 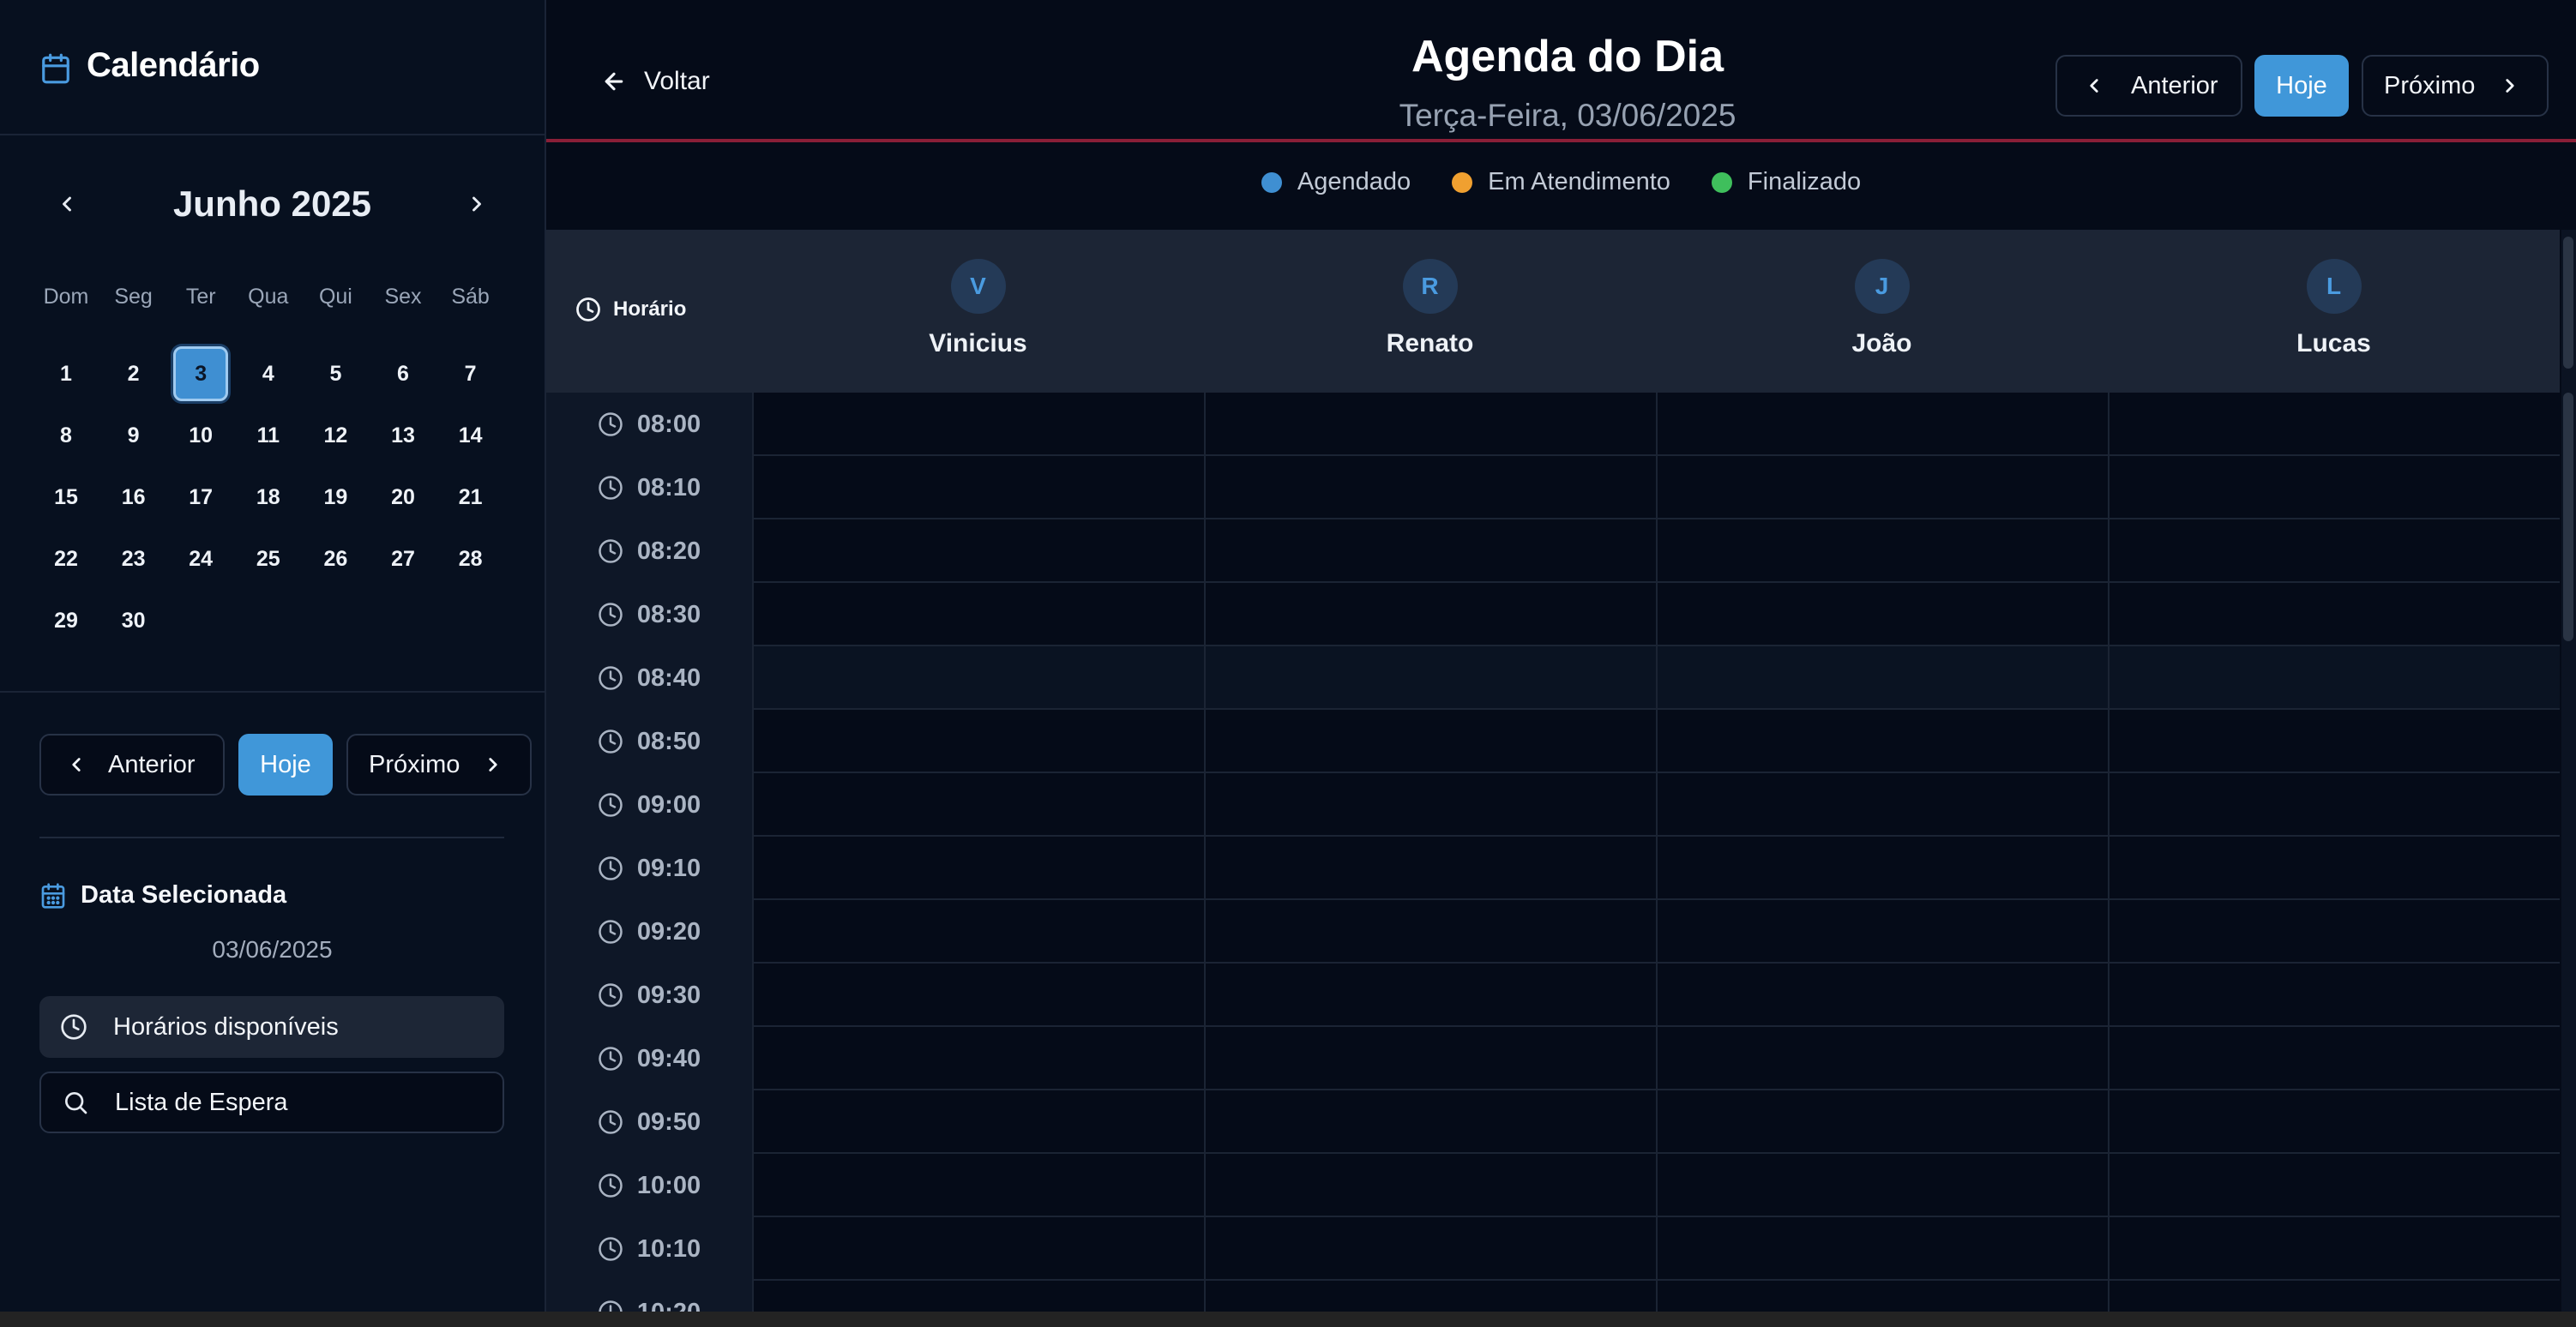 What do you see at coordinates (66, 559) in the screenshot?
I see `calendar-day: 22` at bounding box center [66, 559].